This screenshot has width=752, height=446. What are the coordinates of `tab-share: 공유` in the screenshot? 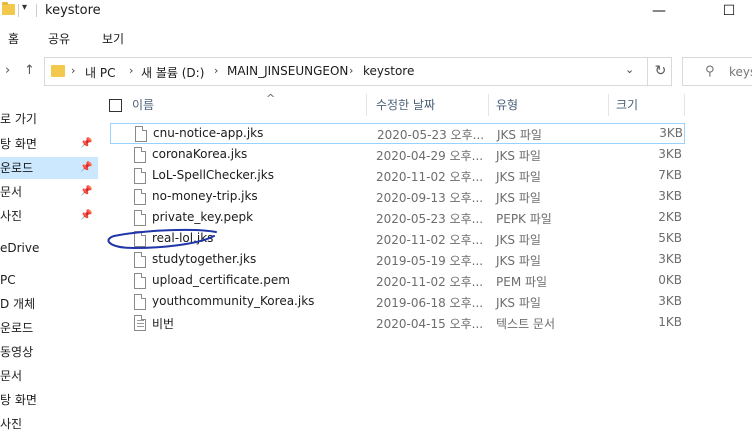 It's located at (59, 38).